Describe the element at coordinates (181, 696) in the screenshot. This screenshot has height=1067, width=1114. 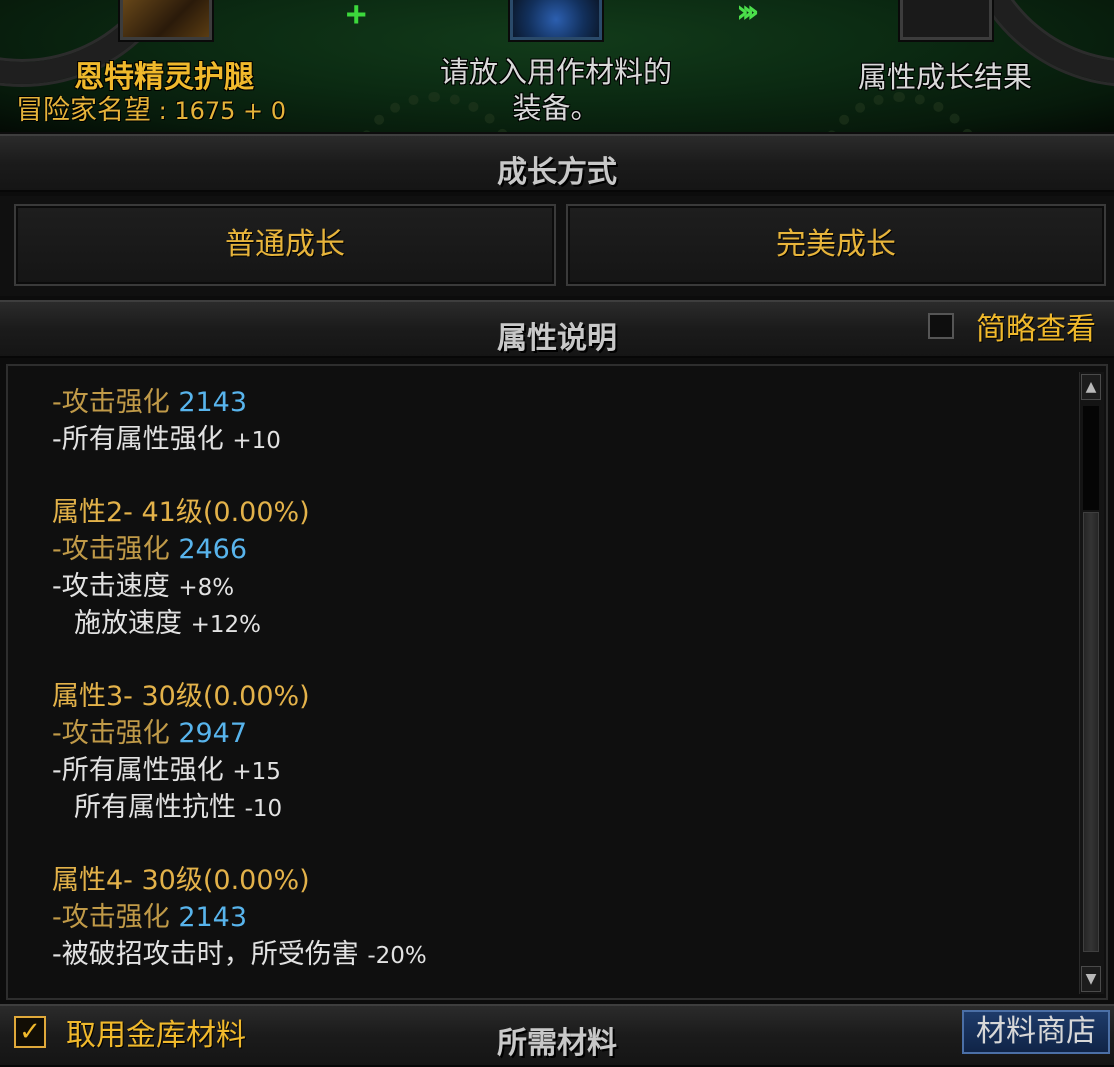
I see `attribute-text: 属性3- 30级(0.00%)` at that location.